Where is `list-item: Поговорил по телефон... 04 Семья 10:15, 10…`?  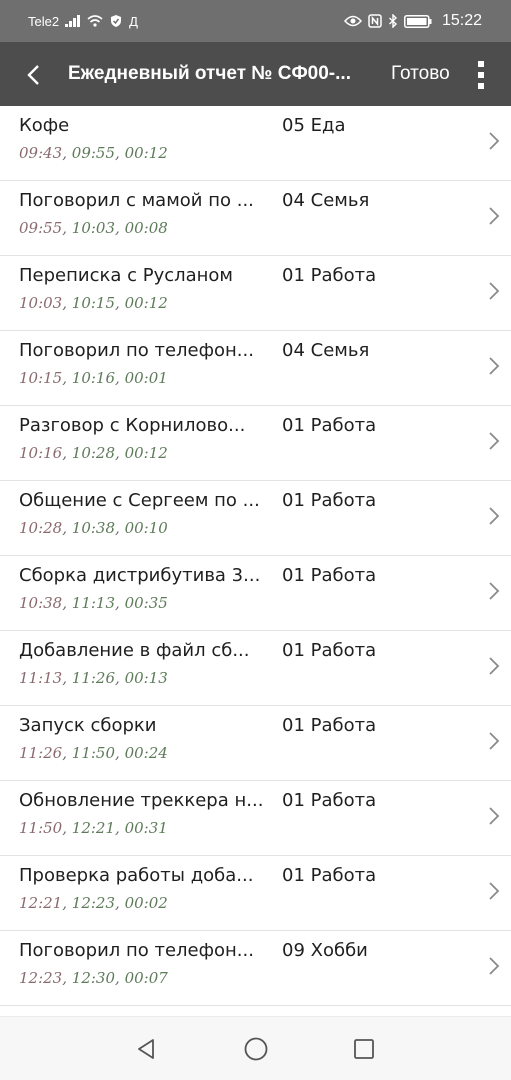 list-item: Поговорил по телефон... 04 Семья 10:15, 10… is located at coordinates (255, 368).